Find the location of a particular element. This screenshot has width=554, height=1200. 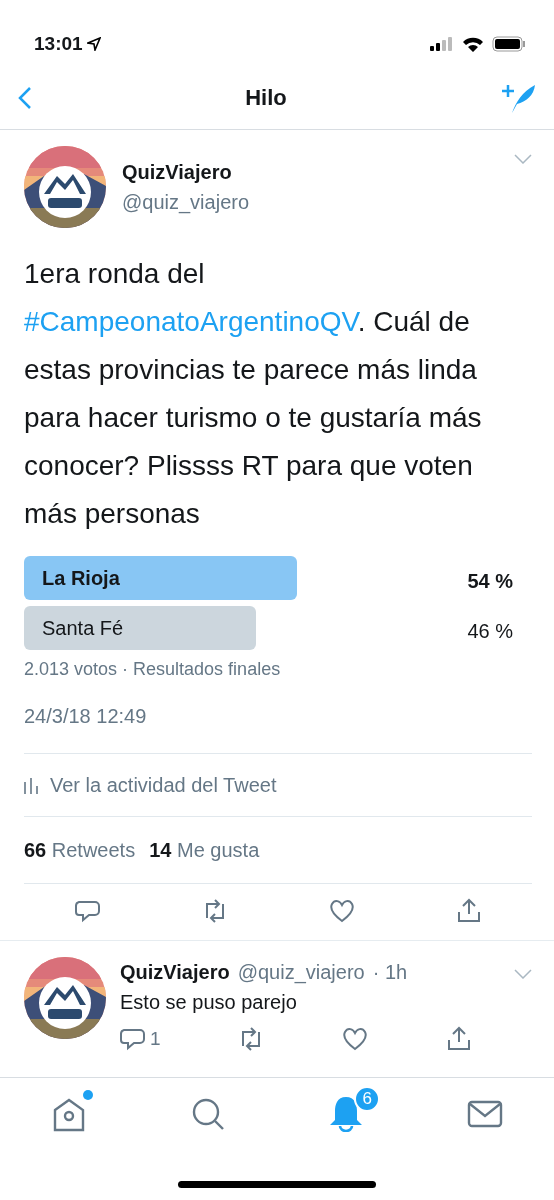

reply-button: 1 is located at coordinates (140, 1039).